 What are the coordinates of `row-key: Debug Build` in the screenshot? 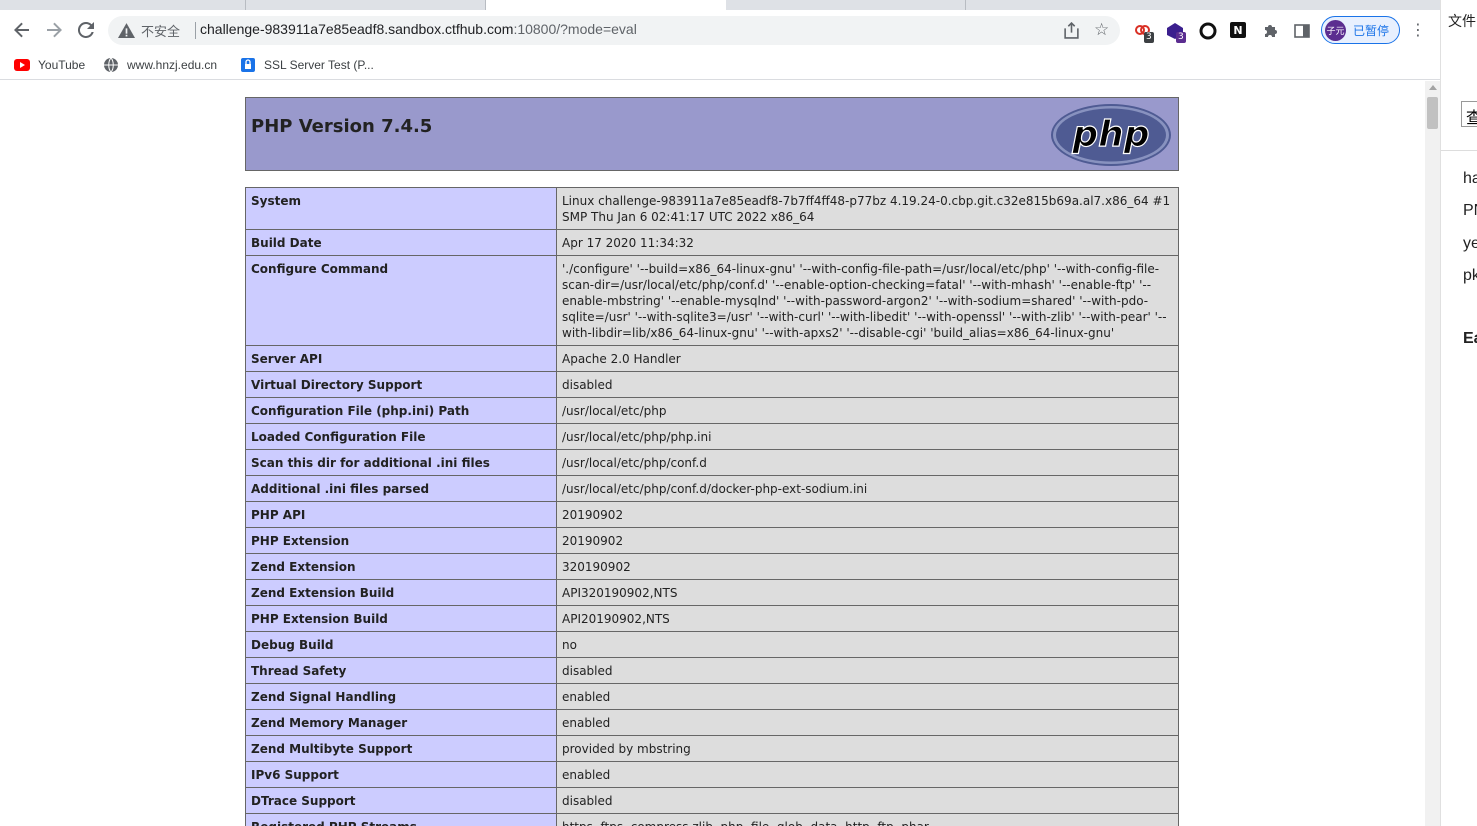 It's located at (401, 644).